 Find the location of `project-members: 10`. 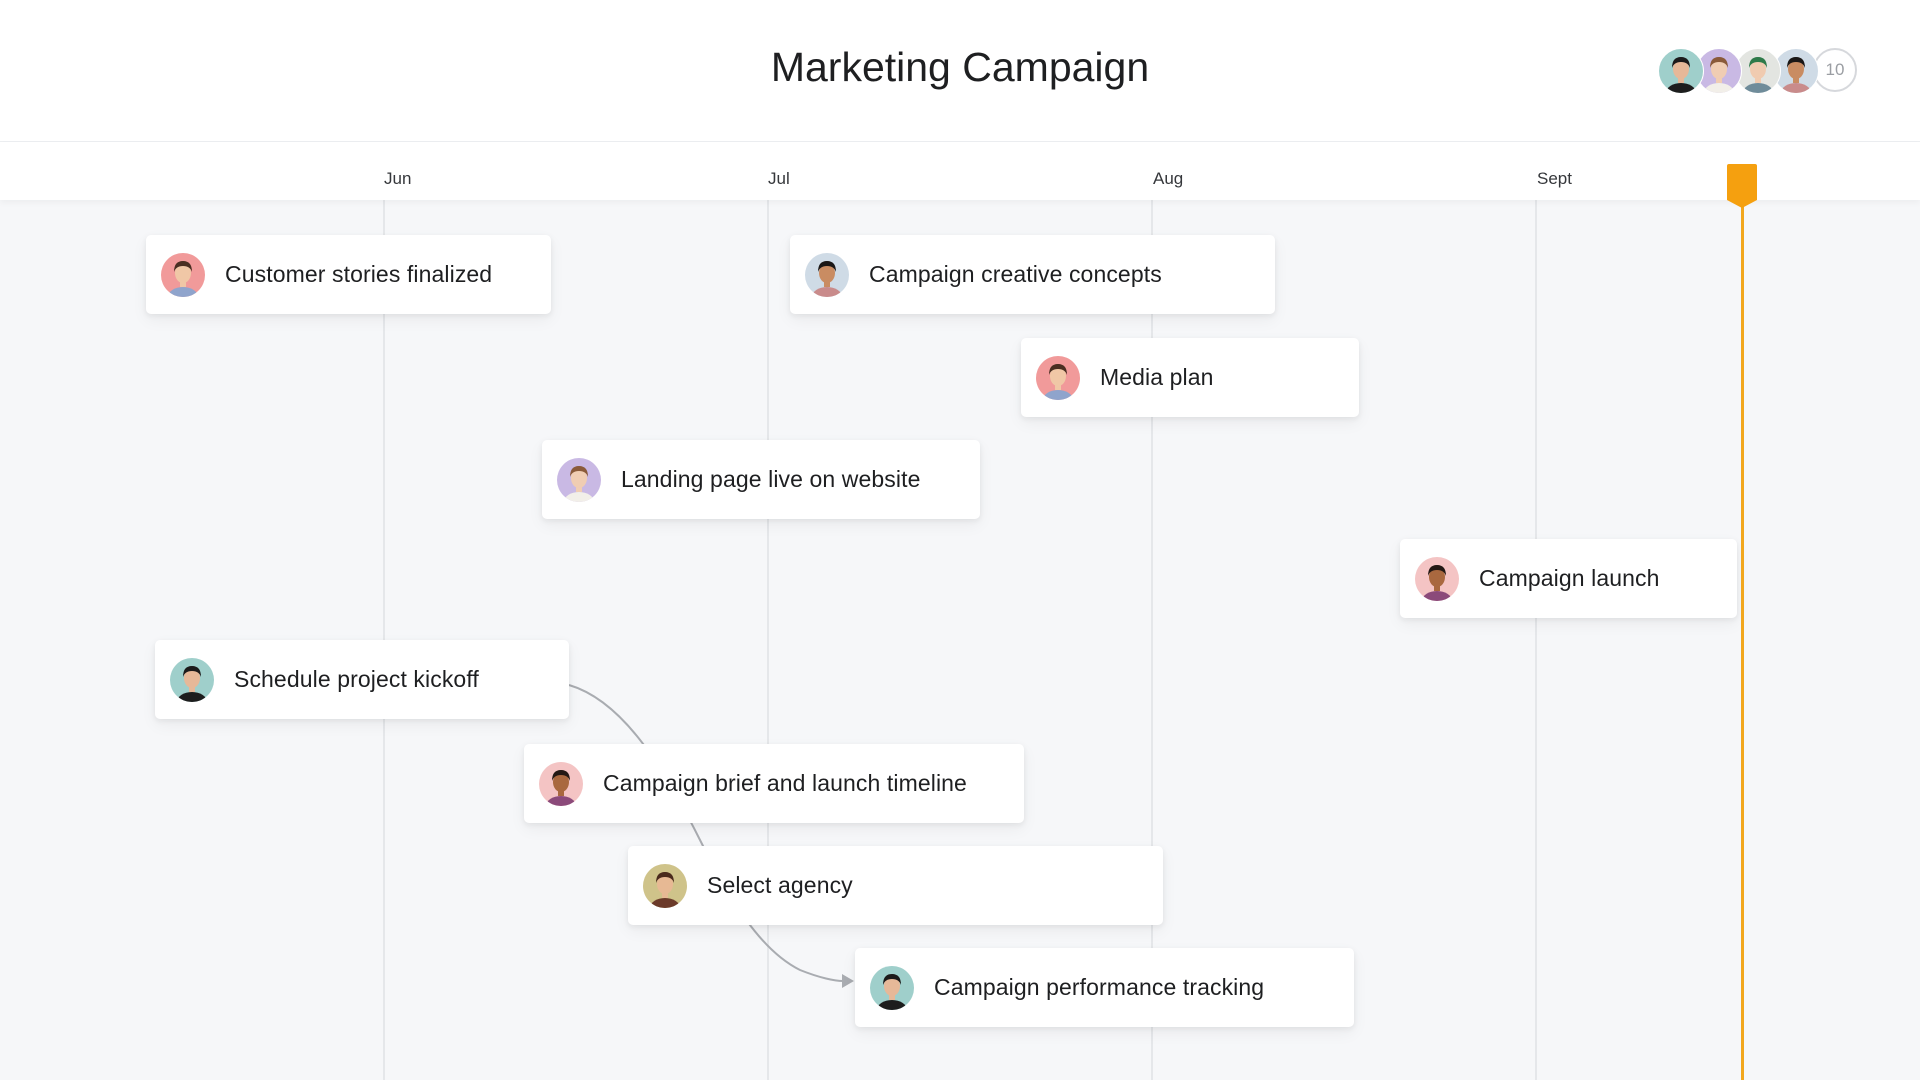

project-members: 10 is located at coordinates (1758, 71).